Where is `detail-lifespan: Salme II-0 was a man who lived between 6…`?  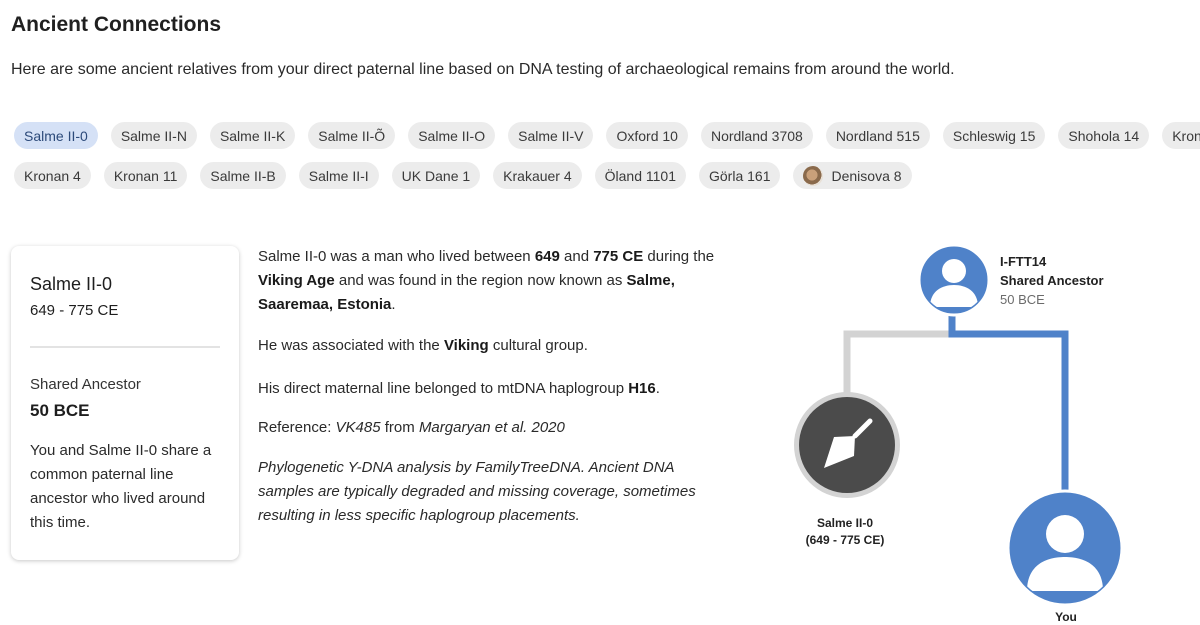 detail-lifespan: Salme II-0 was a man who lived between 6… is located at coordinates (486, 280).